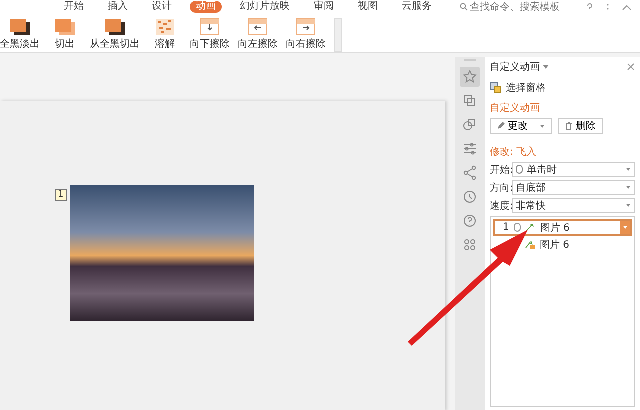  Describe the element at coordinates (515, 108) in the screenshot. I see `section-title: 自定义动画` at that location.